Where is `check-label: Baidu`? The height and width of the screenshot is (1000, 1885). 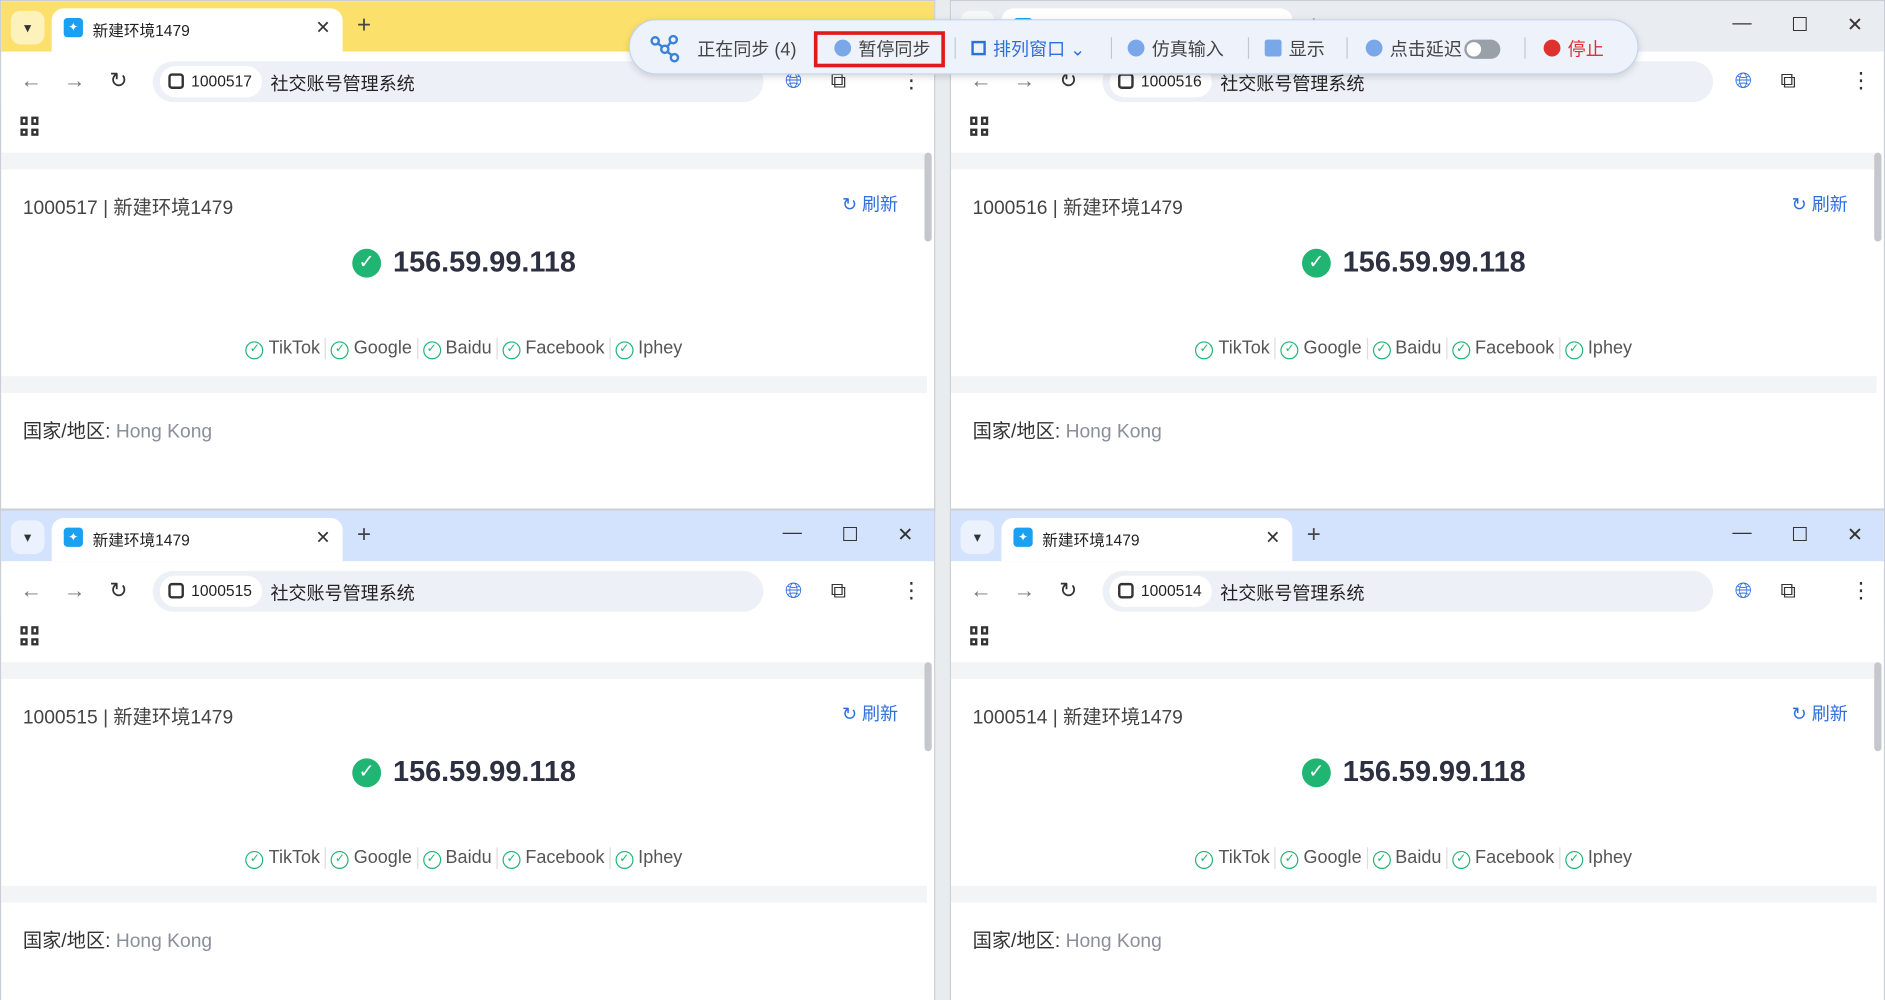 check-label: Baidu is located at coordinates (468, 857).